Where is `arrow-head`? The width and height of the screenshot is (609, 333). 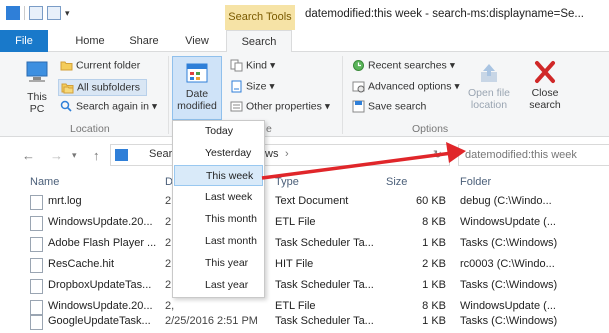
arrow-head is located at coordinates (456, 152).